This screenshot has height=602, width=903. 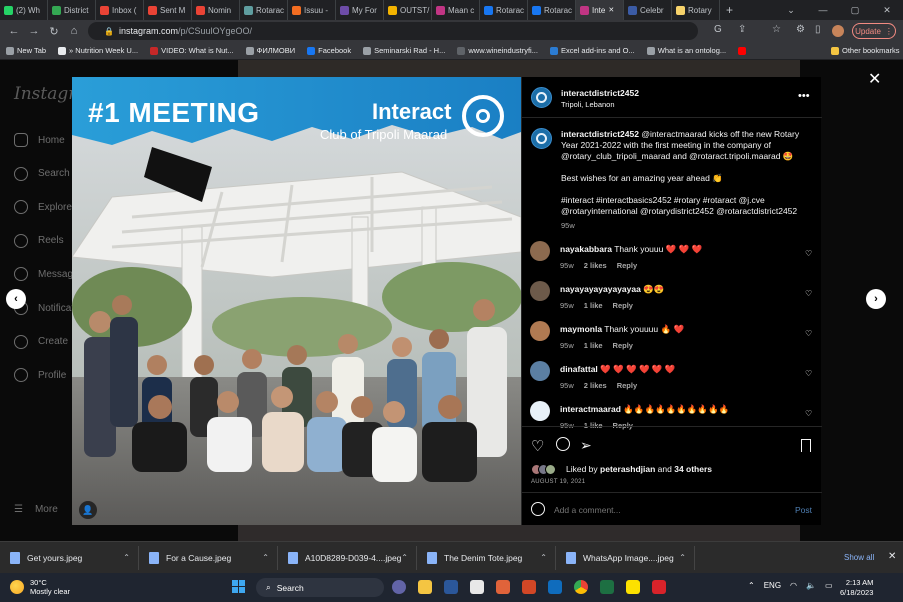 What do you see at coordinates (648, 10) in the screenshot?
I see `browser-tab: Celebr` at bounding box center [648, 10].